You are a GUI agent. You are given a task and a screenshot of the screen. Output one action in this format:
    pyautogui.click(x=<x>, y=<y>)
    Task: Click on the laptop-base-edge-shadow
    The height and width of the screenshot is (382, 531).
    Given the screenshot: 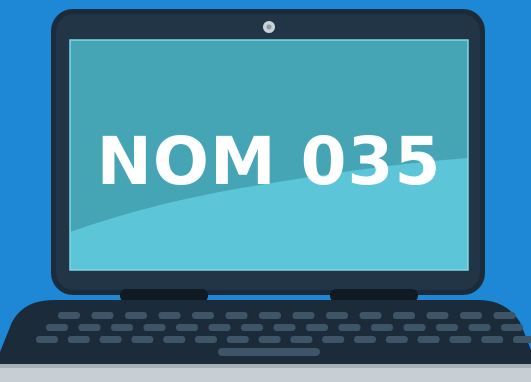 What is the action you would take?
    pyautogui.click(x=265, y=366)
    